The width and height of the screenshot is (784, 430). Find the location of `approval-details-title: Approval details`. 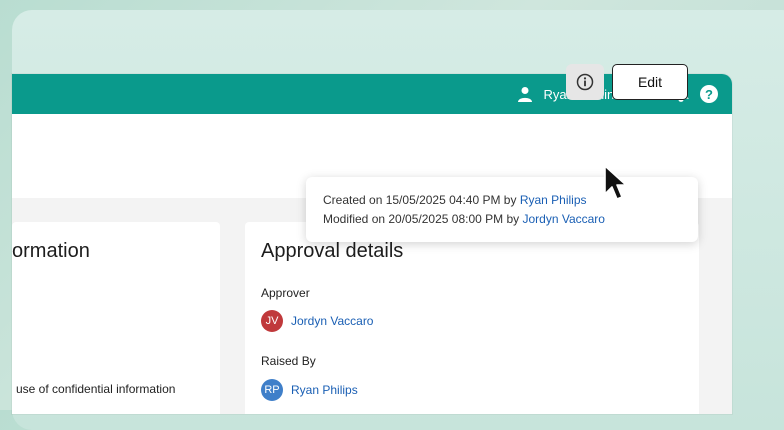

approval-details-title: Approval details is located at coordinates (332, 251).